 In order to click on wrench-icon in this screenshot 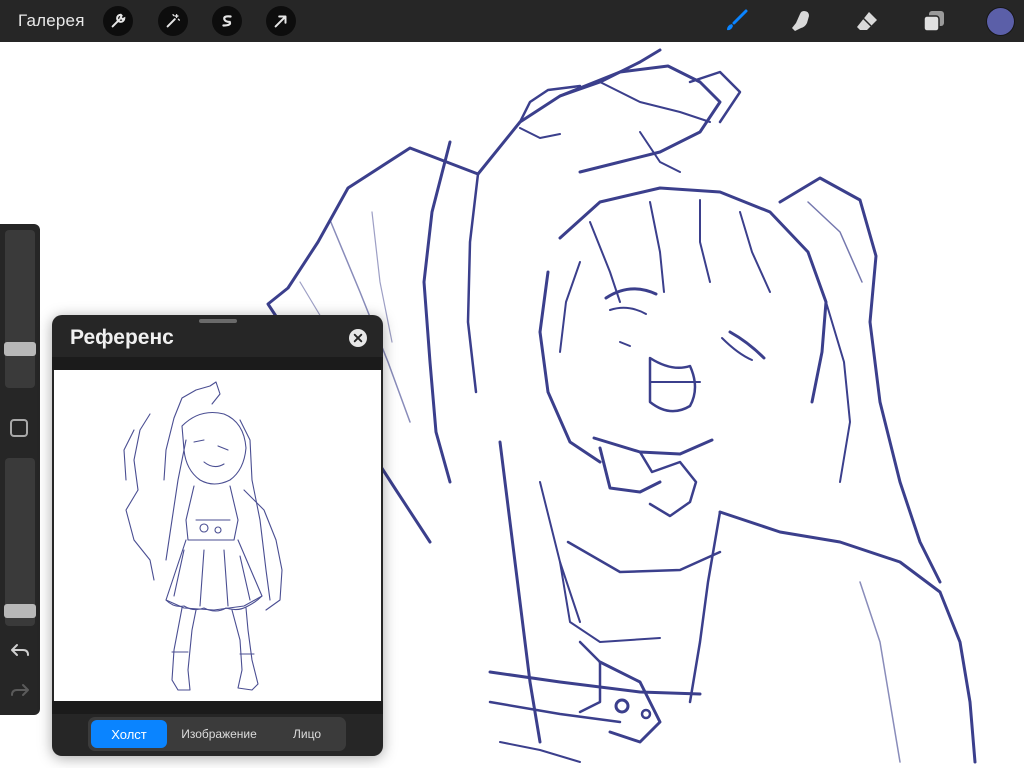, I will do `click(118, 20)`.